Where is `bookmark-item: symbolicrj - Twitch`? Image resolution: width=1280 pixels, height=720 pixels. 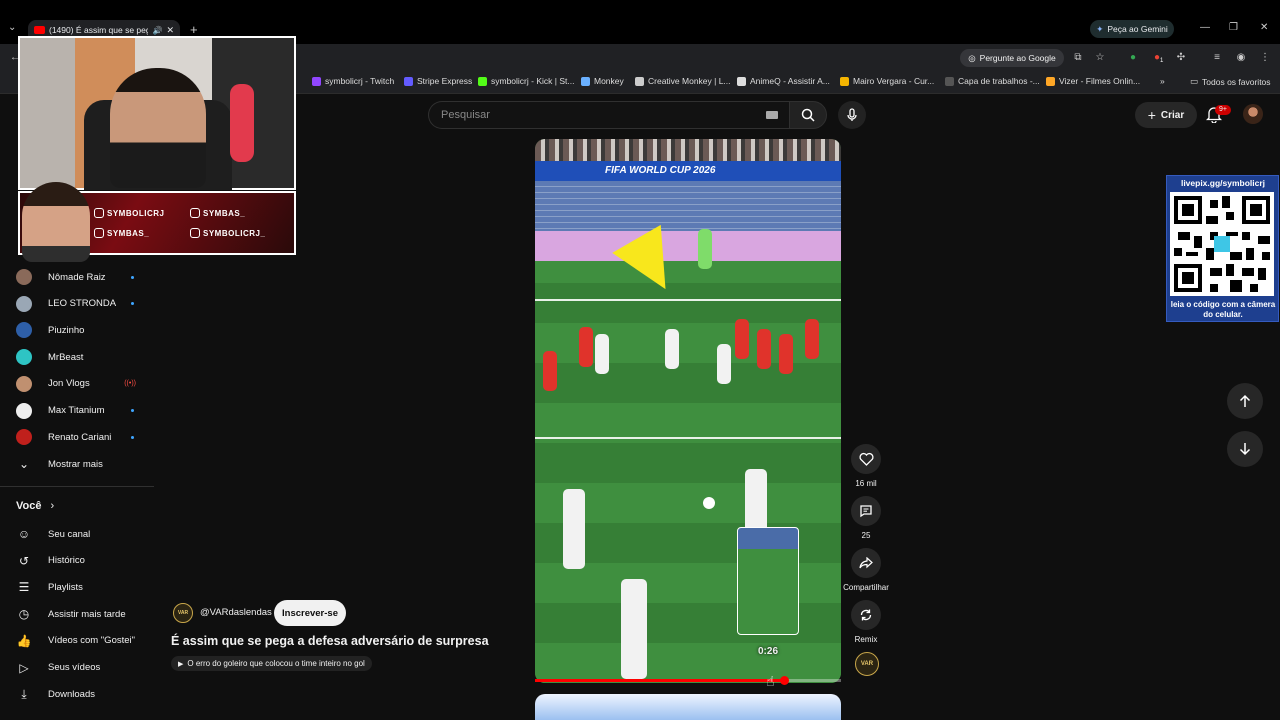
bookmark-item: symbolicrj - Twitch is located at coordinates (353, 81).